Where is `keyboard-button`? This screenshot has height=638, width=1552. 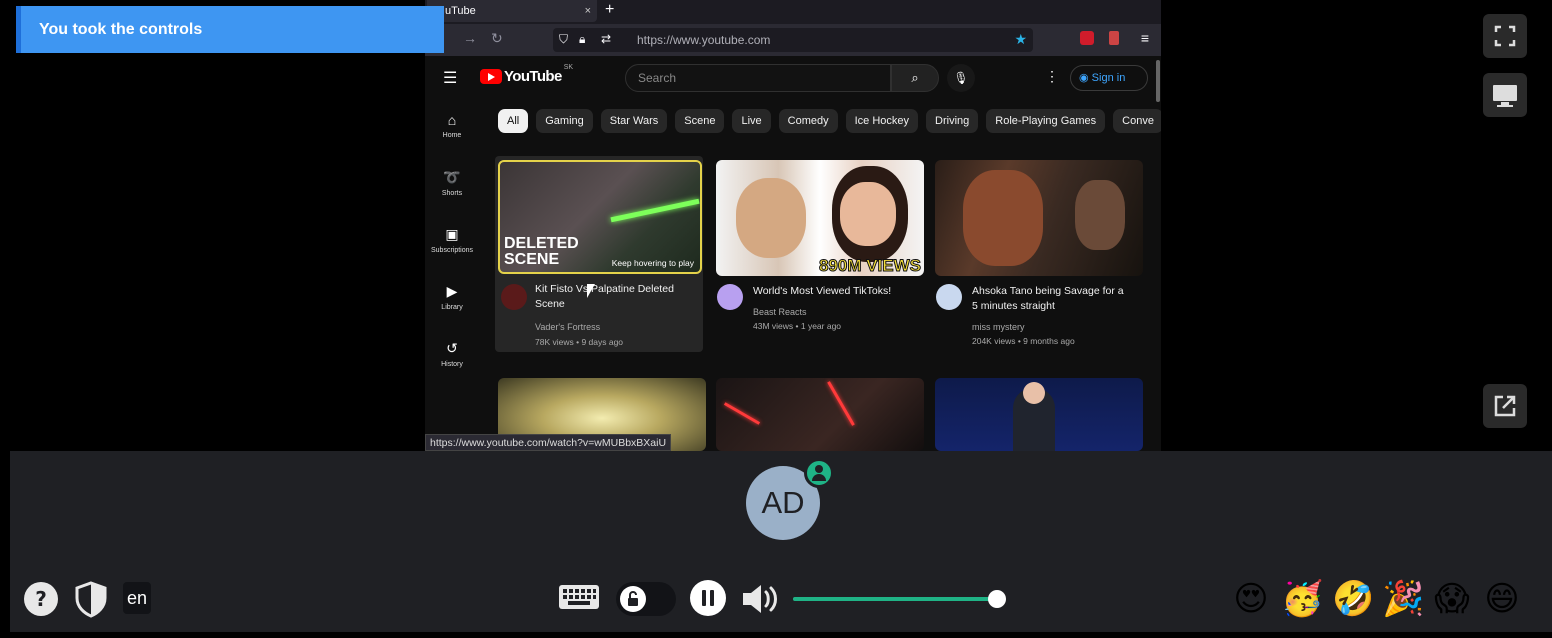 keyboard-button is located at coordinates (579, 599).